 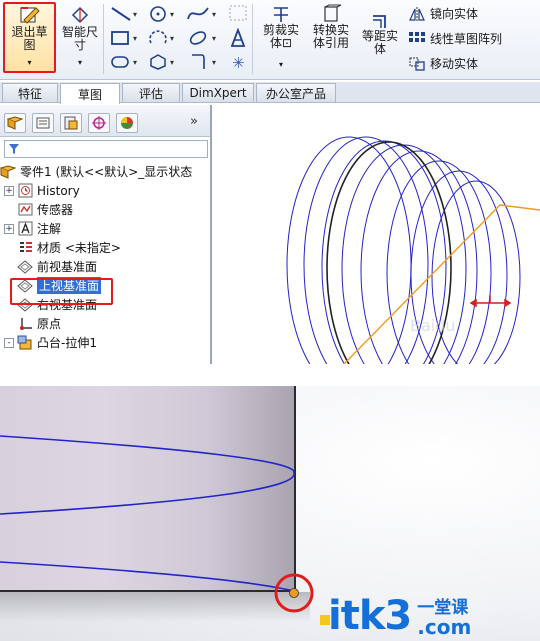 What do you see at coordinates (99, 123) in the screenshot?
I see `dimxpert-tab-icon` at bounding box center [99, 123].